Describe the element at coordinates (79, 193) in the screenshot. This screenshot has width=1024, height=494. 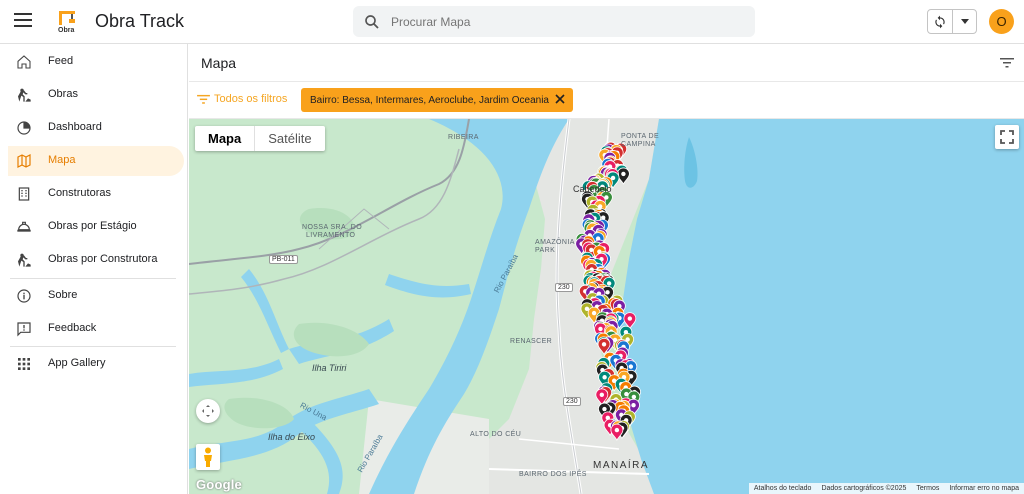
I see `sidebar-item-label: Construtoras` at that location.